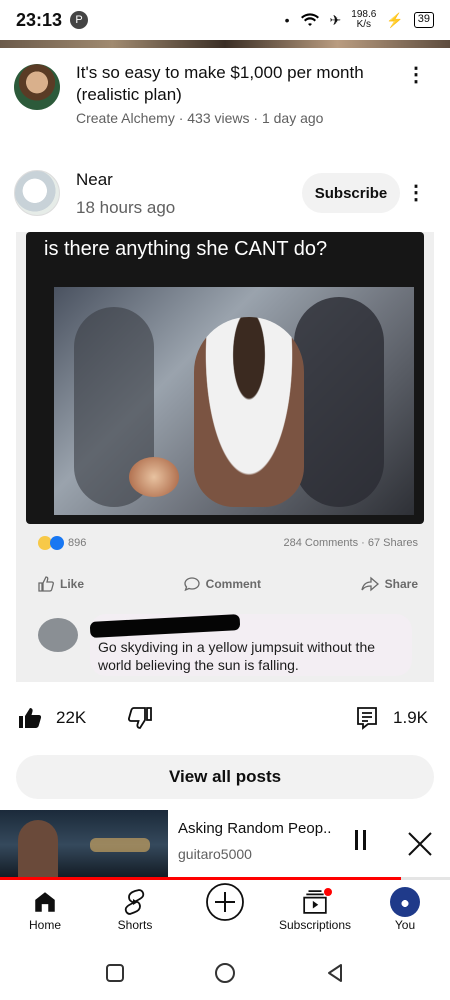 This screenshot has height=1000, width=450. What do you see at coordinates (38, 850) in the screenshot?
I see `thumbnail-person` at bounding box center [38, 850].